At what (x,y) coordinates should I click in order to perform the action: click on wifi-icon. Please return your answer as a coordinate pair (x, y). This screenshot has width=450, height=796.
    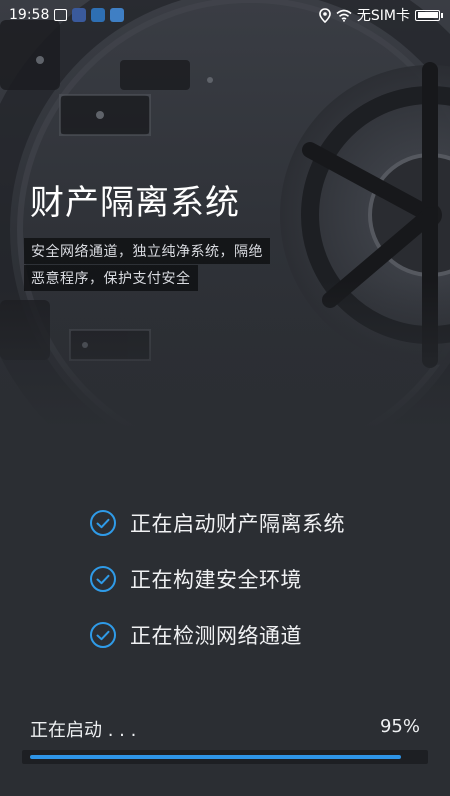
    Looking at the image, I should click on (344, 15).